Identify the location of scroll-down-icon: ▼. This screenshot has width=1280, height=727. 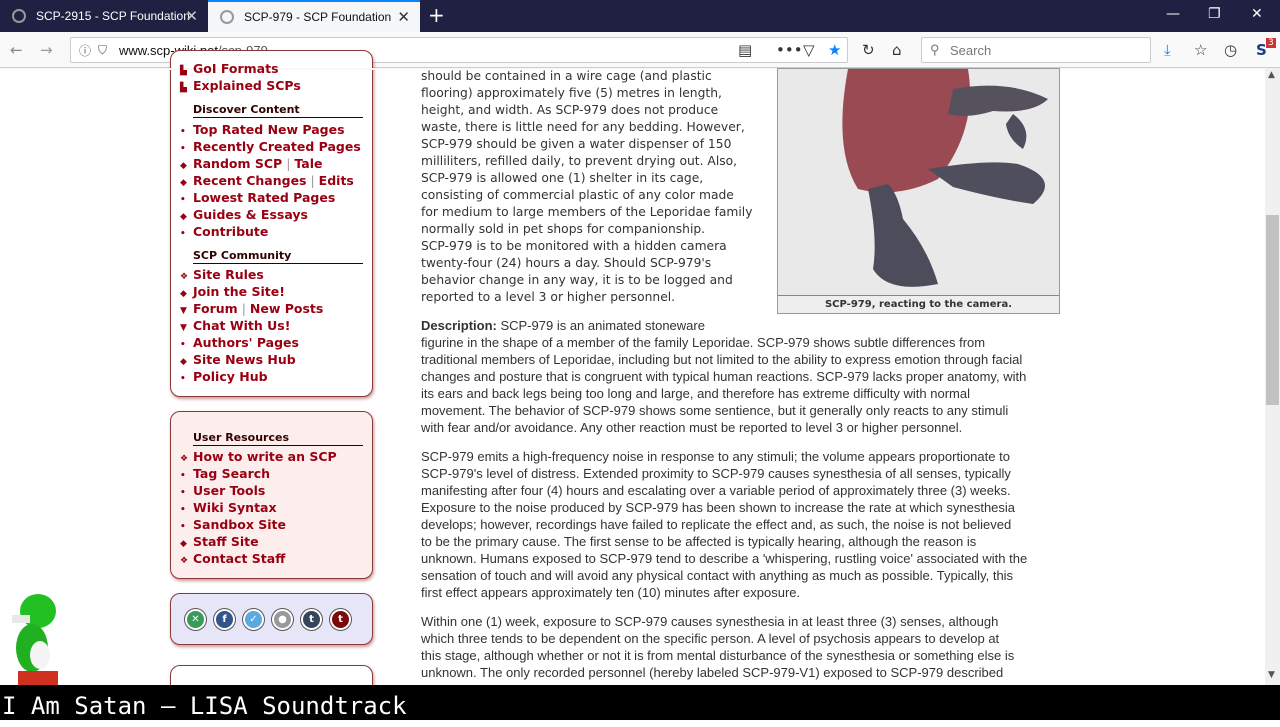
(1271, 675).